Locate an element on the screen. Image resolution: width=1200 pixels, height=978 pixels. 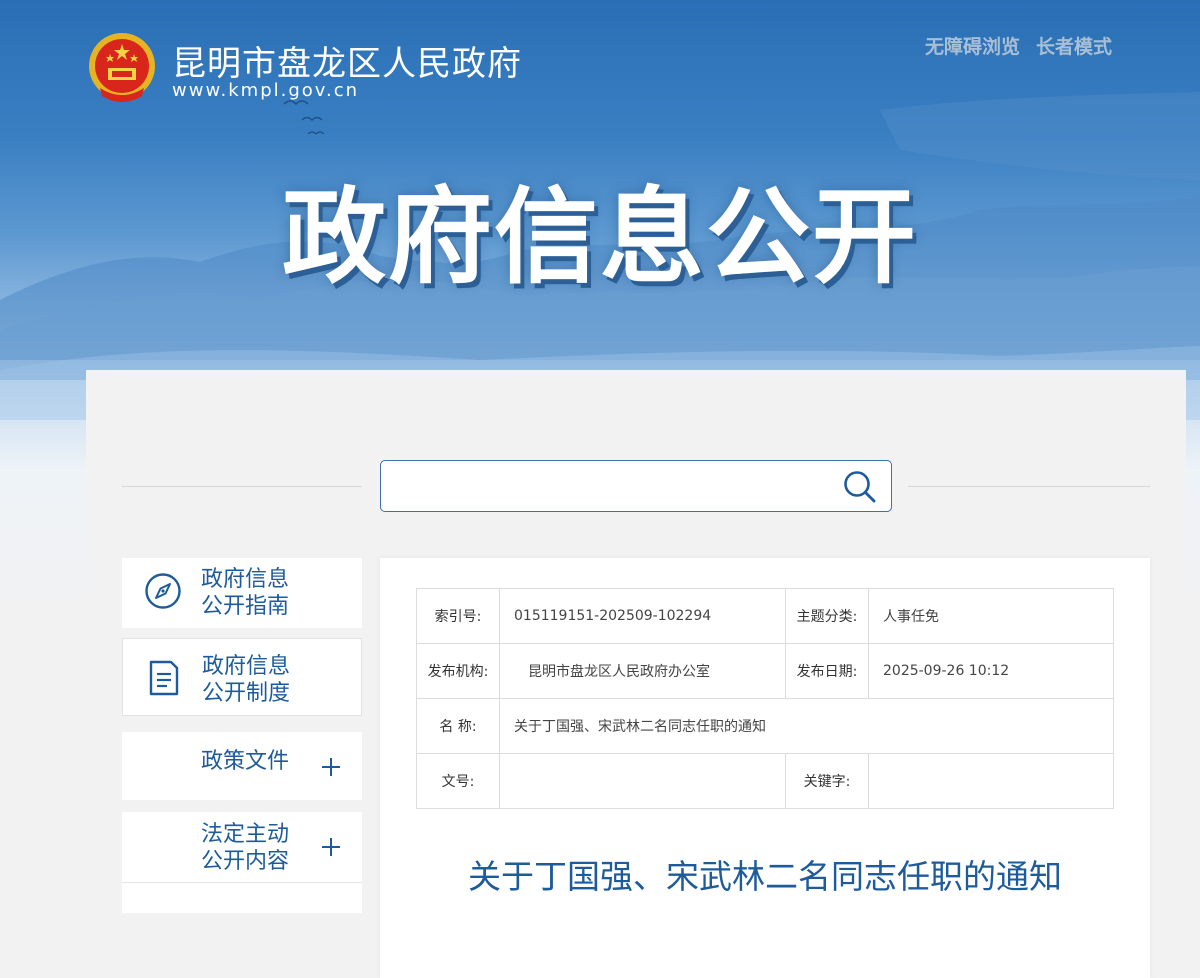
sidebar-item-system: 政府信息 公开制度 is located at coordinates (242, 677).